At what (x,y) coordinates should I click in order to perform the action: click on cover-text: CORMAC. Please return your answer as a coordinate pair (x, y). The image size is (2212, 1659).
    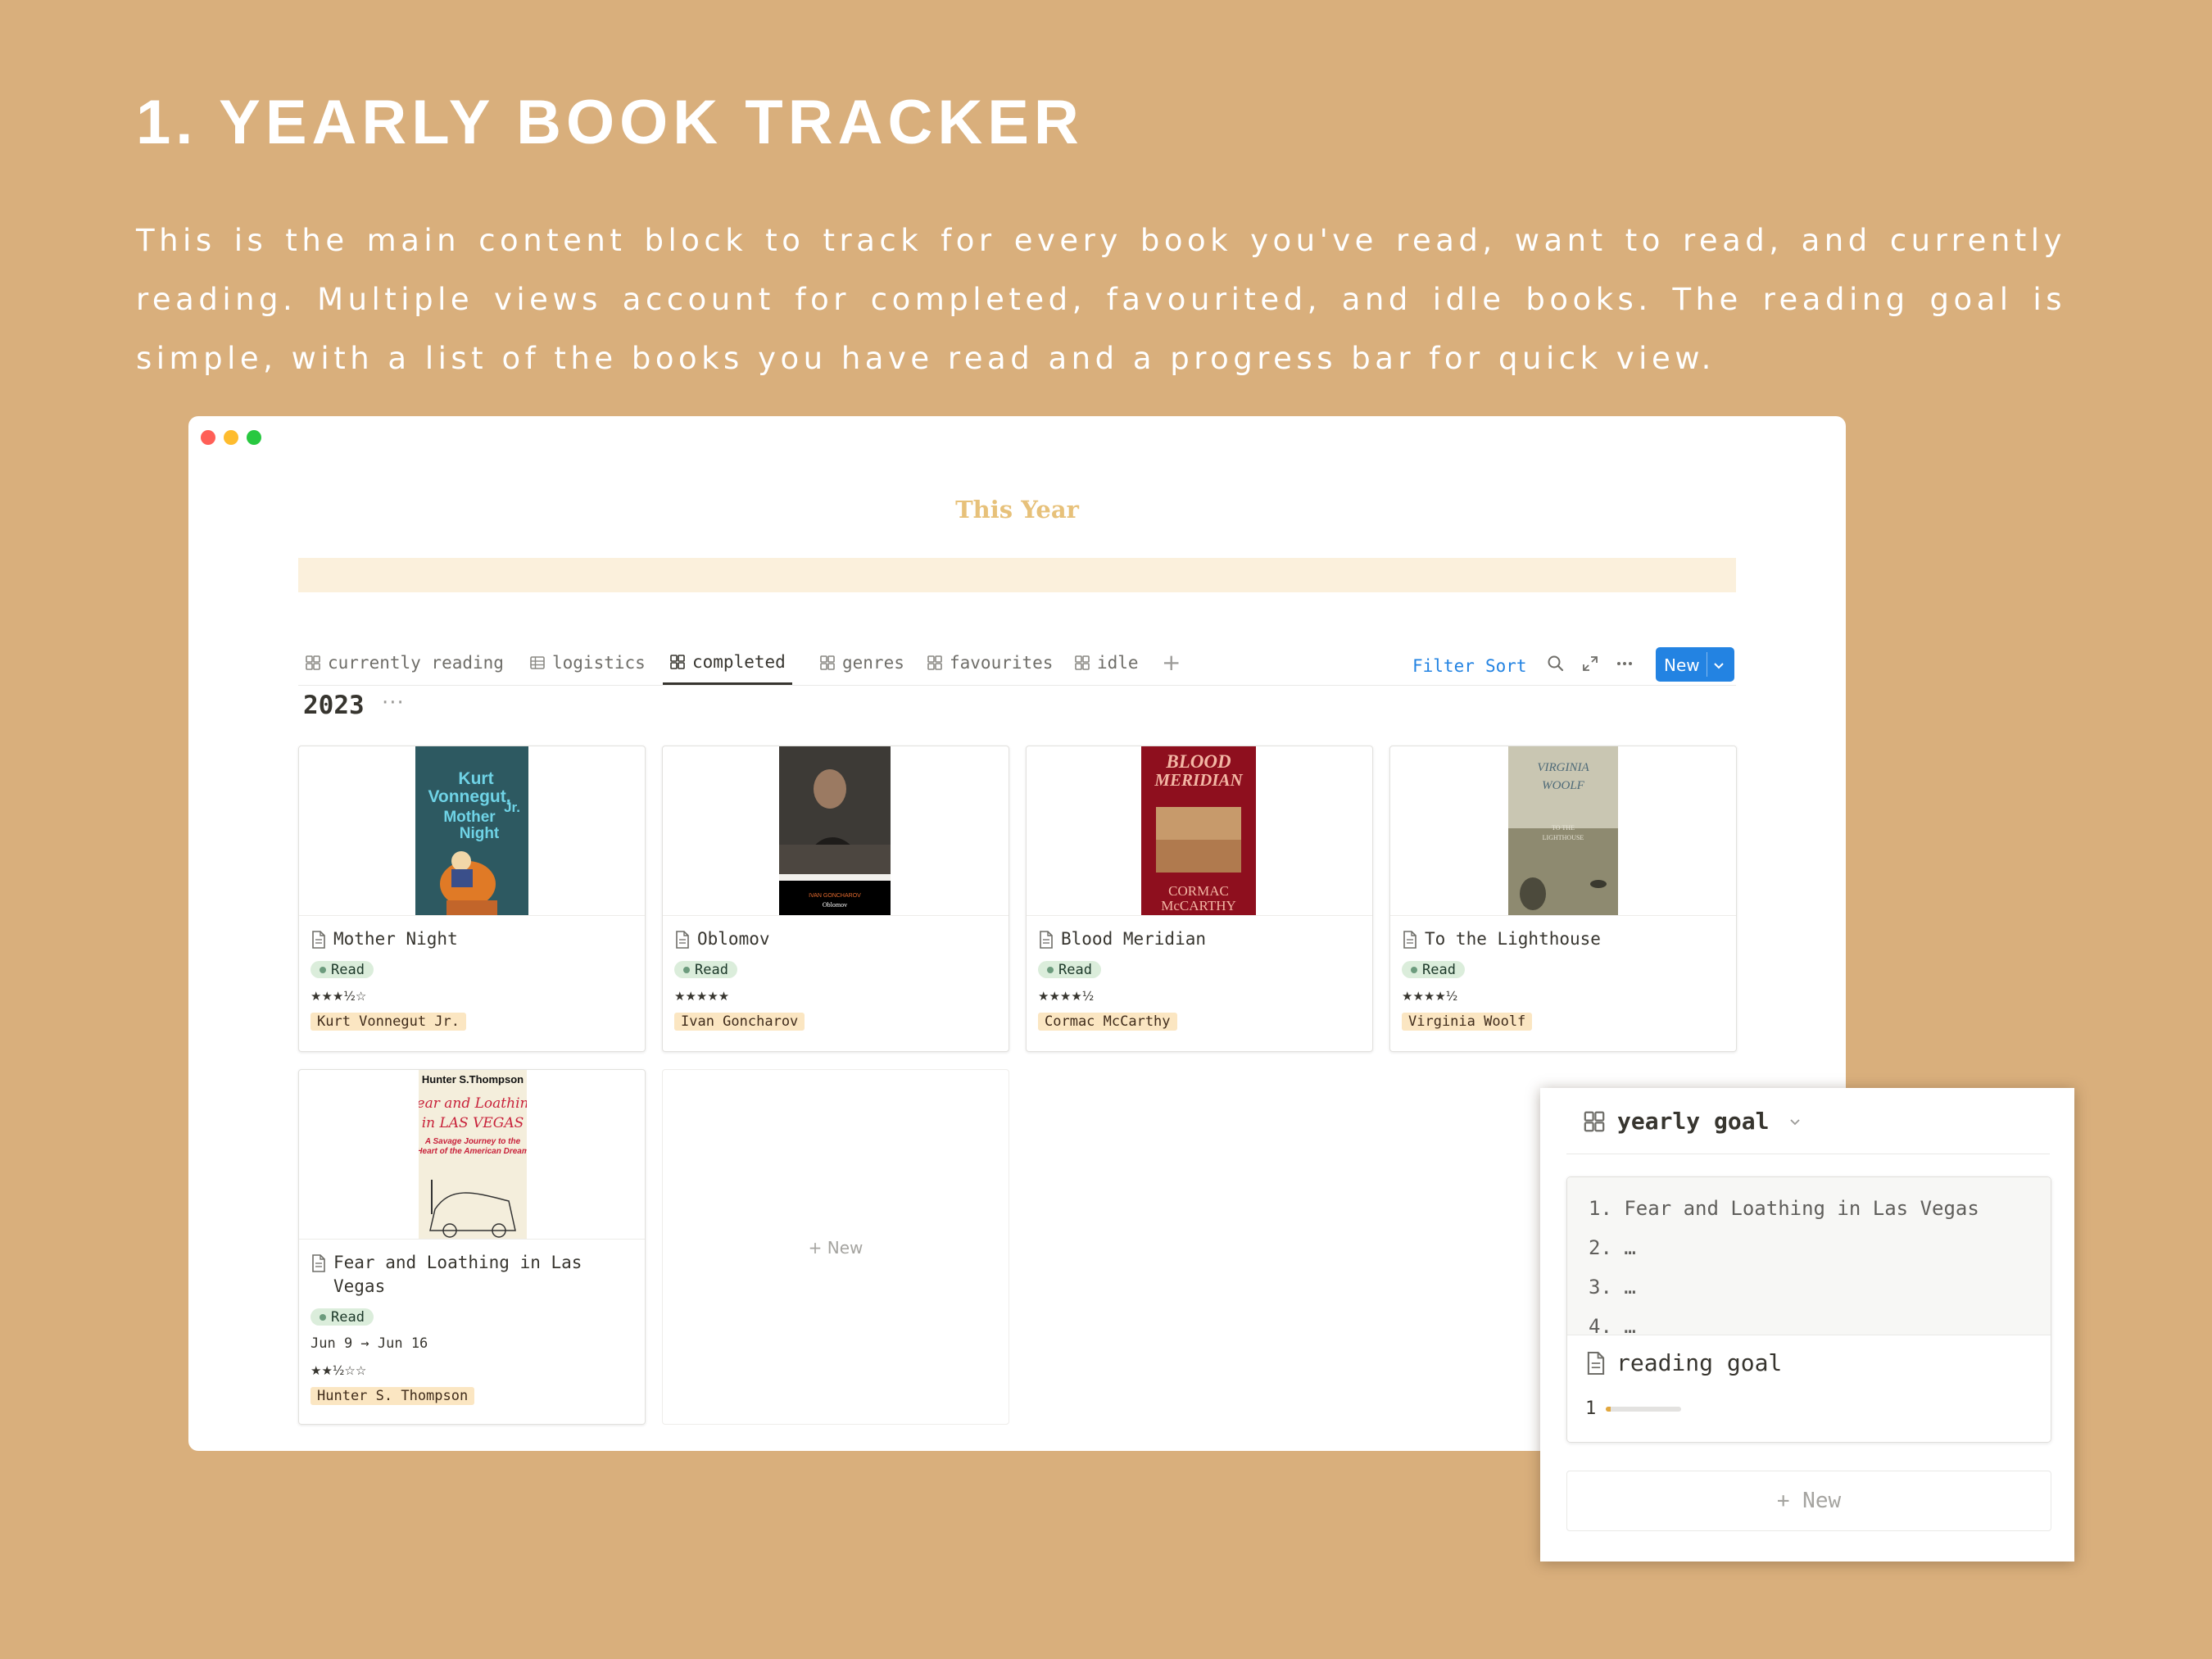
    Looking at the image, I should click on (1198, 891).